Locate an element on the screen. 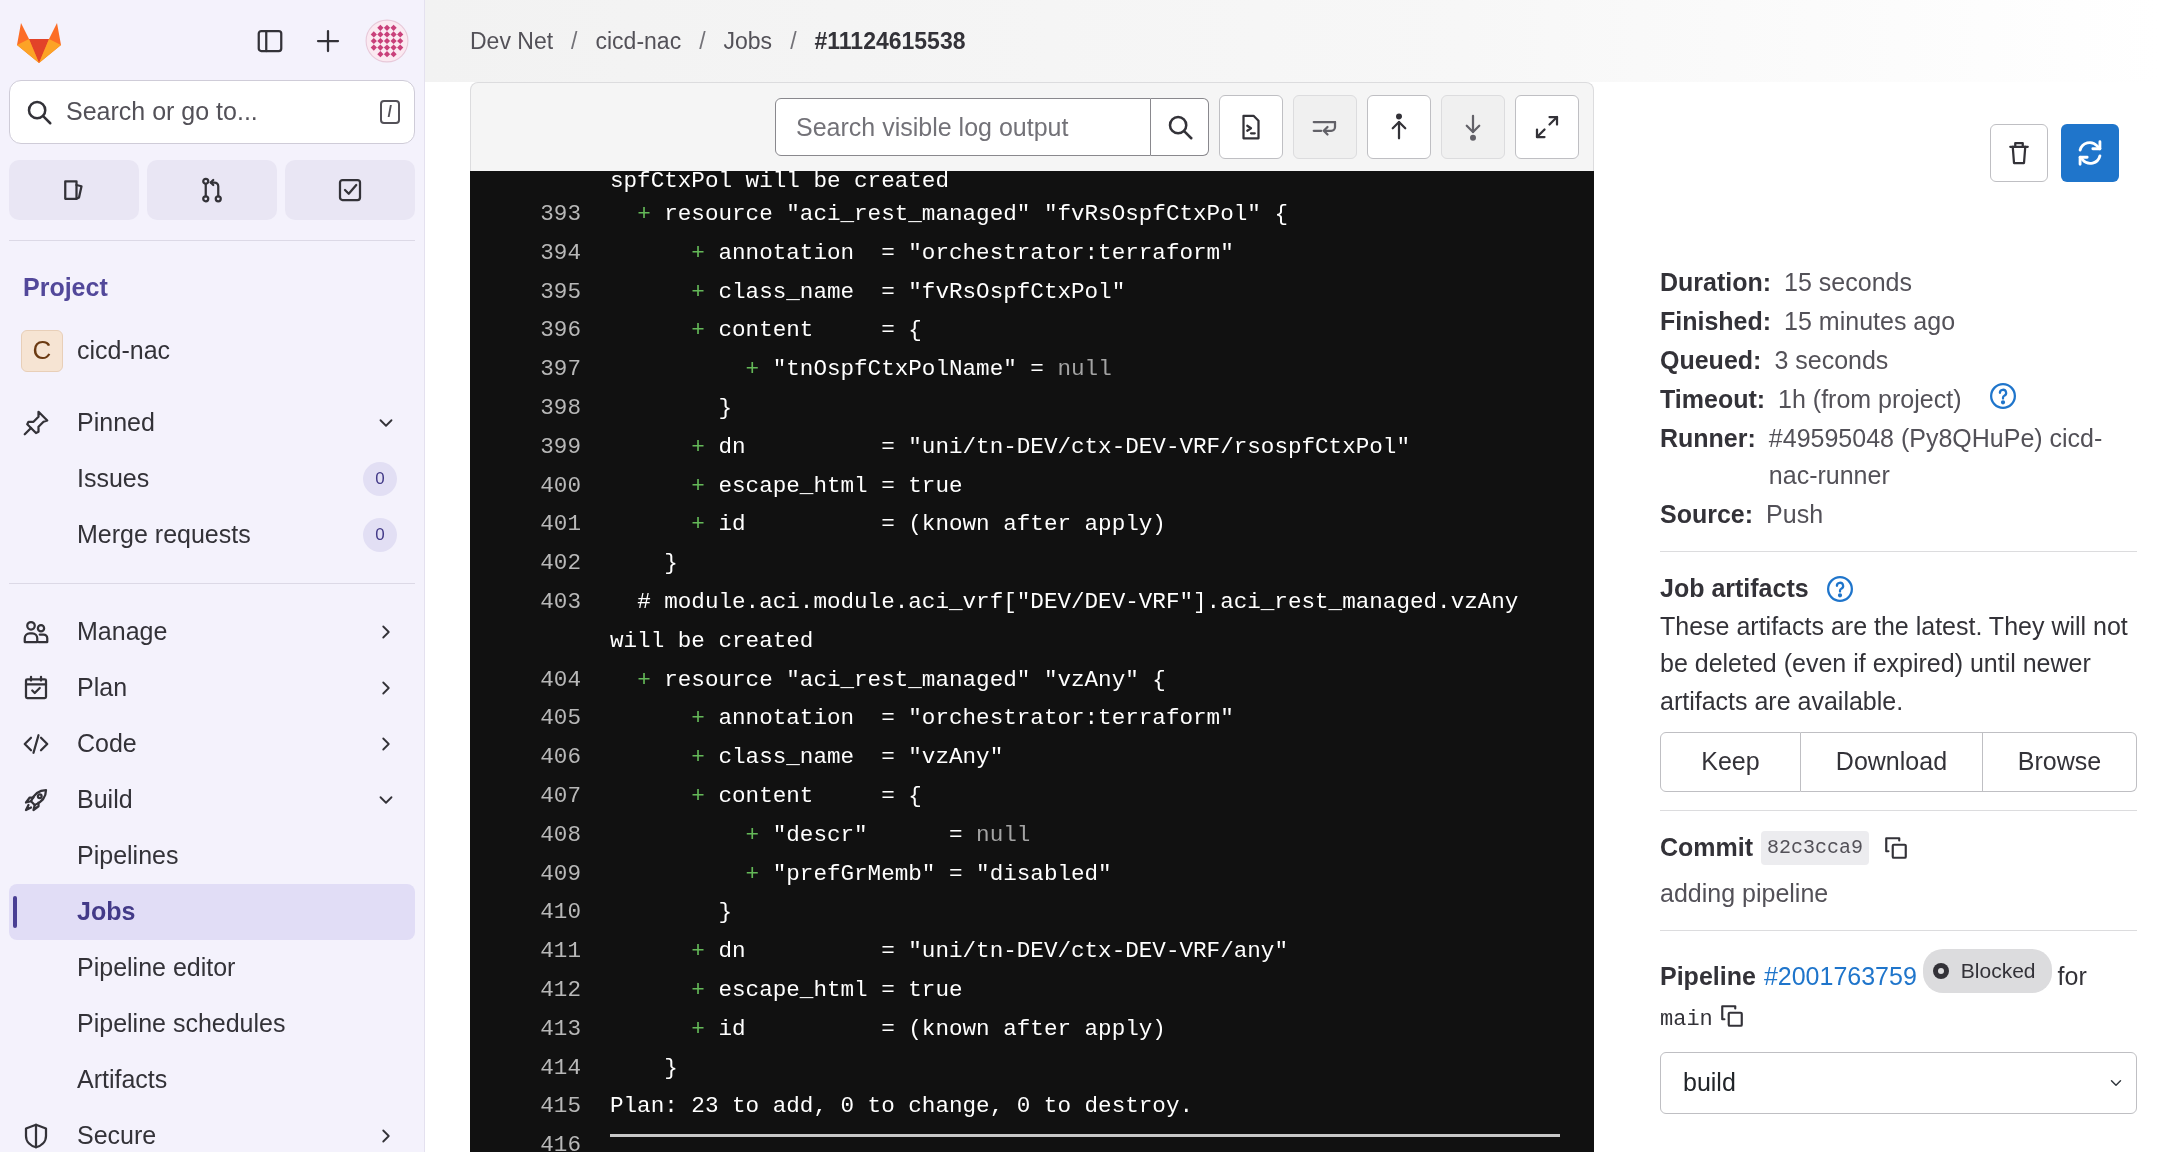 This screenshot has width=2160, height=1152. line-number: 398 is located at coordinates (560, 408).